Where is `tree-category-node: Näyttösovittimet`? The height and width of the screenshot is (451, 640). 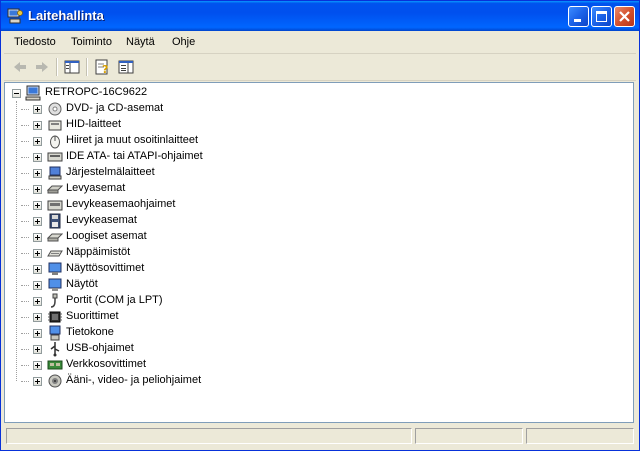
tree-category-node: Näyttösovittimet is located at coordinates (140, 269).